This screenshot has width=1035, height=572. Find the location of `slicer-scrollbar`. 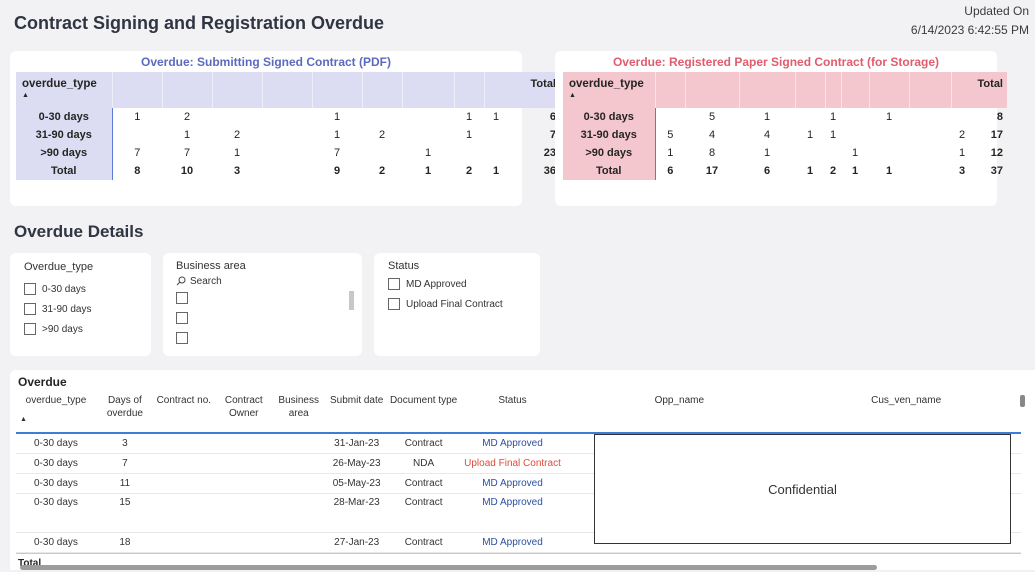

slicer-scrollbar is located at coordinates (351, 300).